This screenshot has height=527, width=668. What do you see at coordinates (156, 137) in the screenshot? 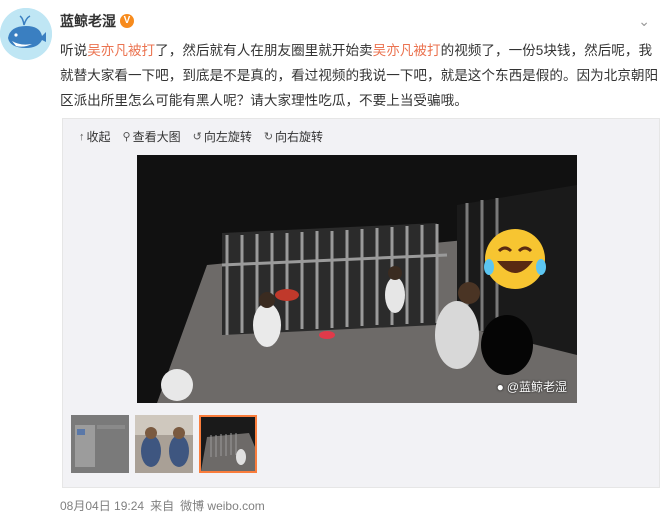
I see `view-large-label: 查看大图` at bounding box center [156, 137].